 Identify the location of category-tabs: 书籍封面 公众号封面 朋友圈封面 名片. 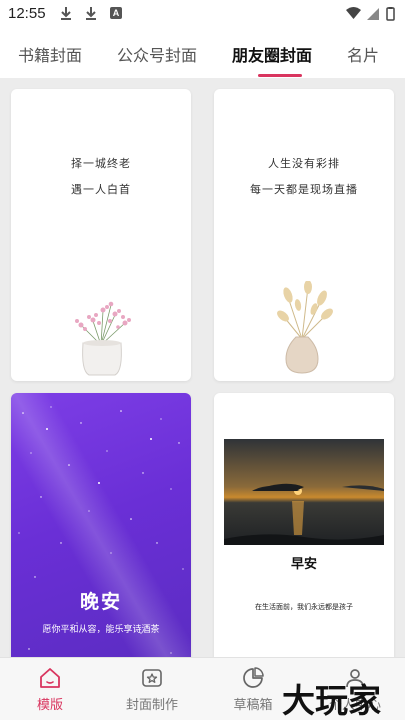
(202, 53).